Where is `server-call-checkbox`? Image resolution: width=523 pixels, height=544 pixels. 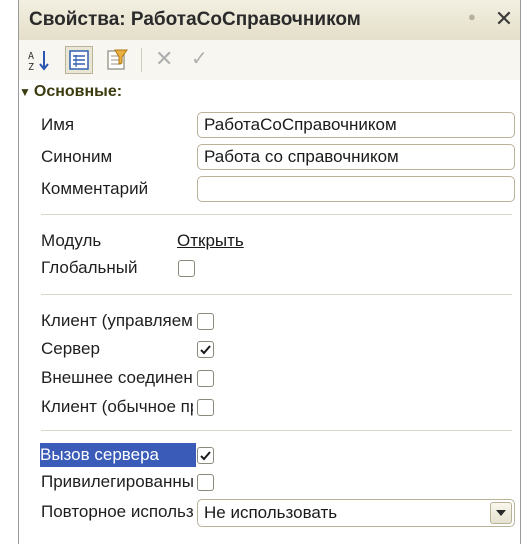
server-call-checkbox is located at coordinates (205, 455).